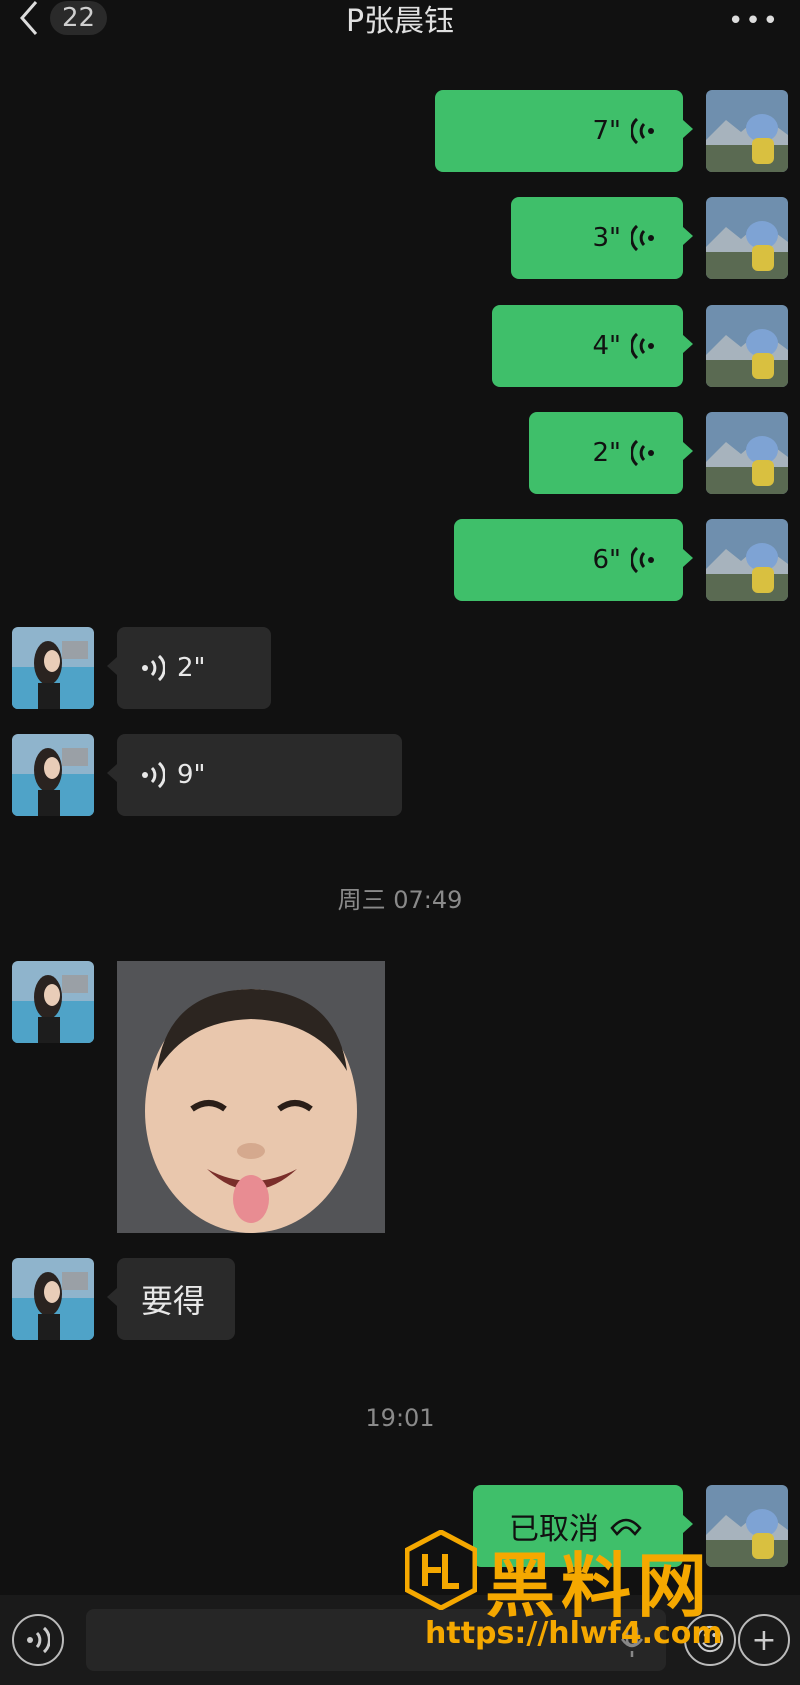  Describe the element at coordinates (400, 239) in the screenshot. I see `message-row: 3"` at that location.